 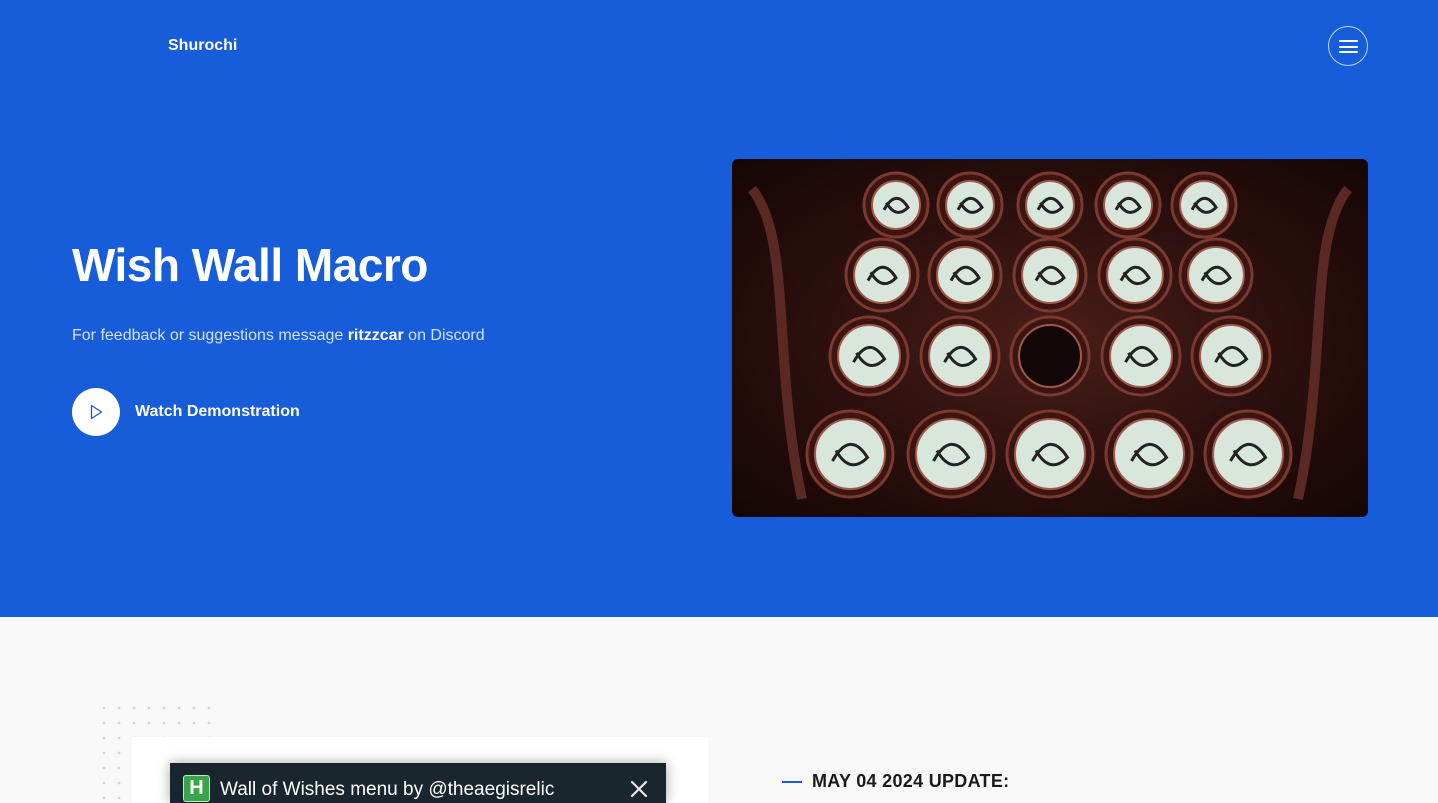 What do you see at coordinates (911, 781) in the screenshot?
I see `update-title: MAY 04 2024 UPDATE:` at bounding box center [911, 781].